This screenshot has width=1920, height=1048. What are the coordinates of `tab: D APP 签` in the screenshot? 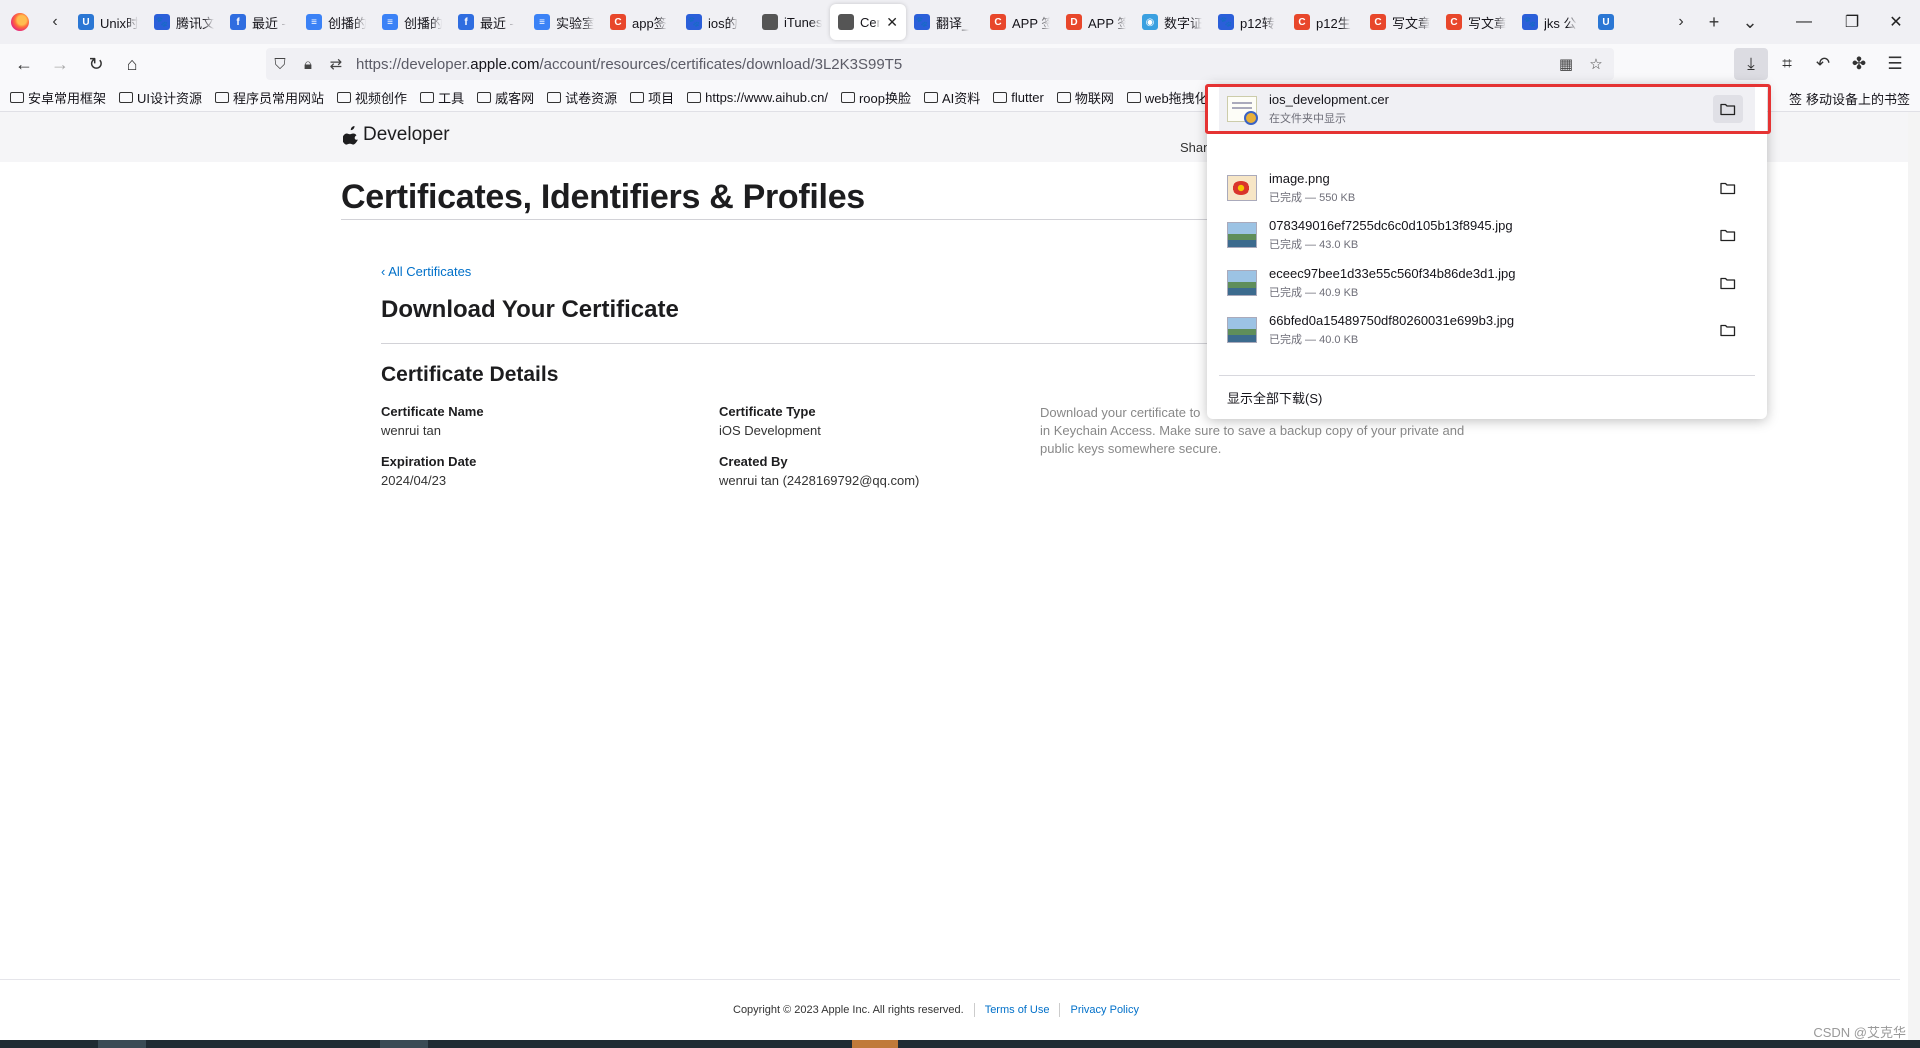 It's located at (1096, 22).